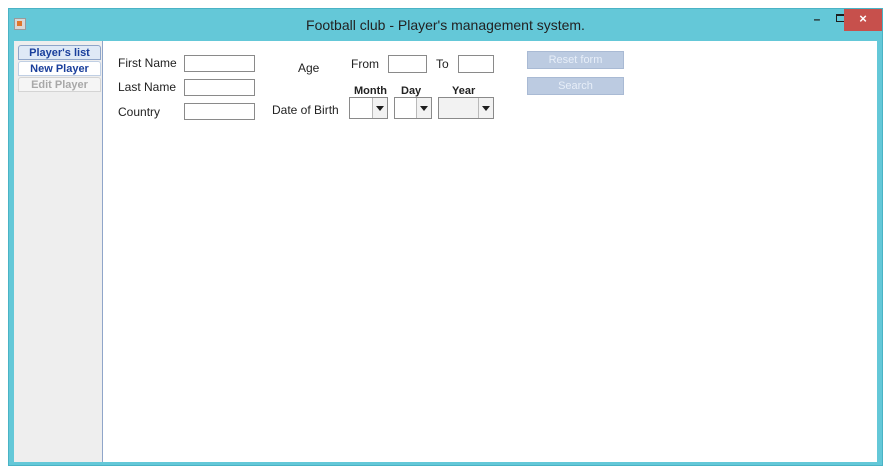 The height and width of the screenshot is (468, 886). Describe the element at coordinates (575, 86) in the screenshot. I see `search-button: Search` at that location.